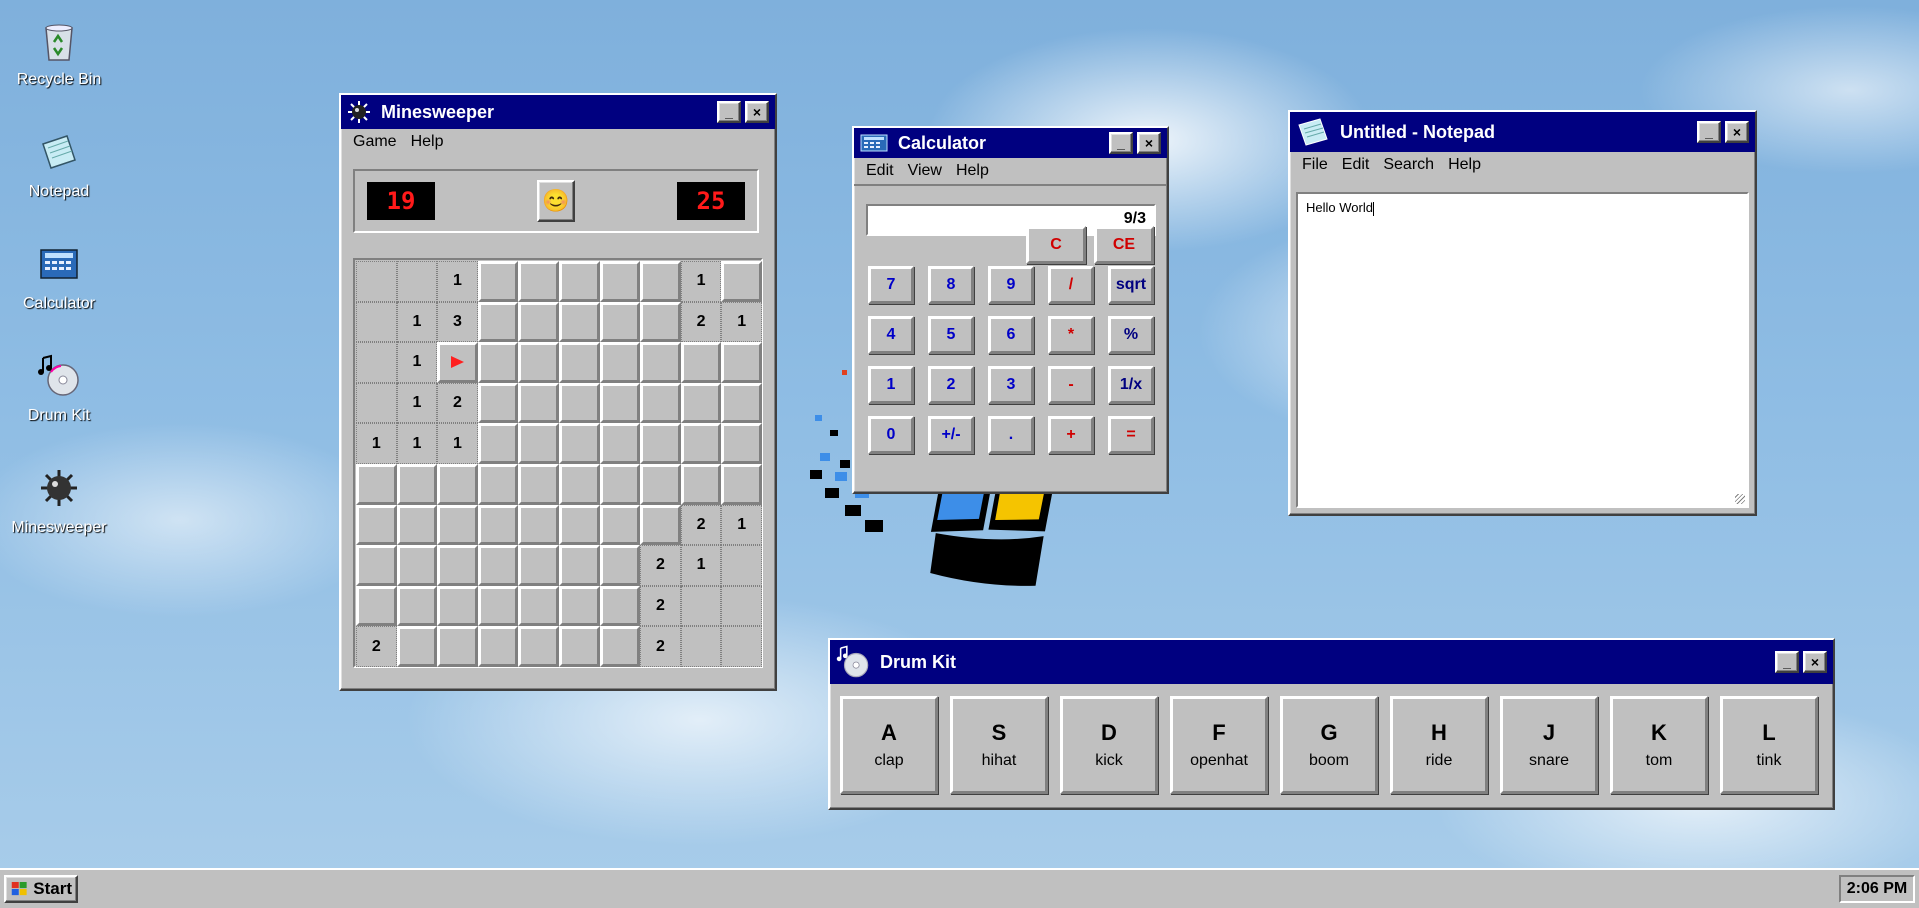 The width and height of the screenshot is (1919, 908). Describe the element at coordinates (558, 112) in the screenshot. I see `minesweeper-titlebar: Minesweeper _ ×` at that location.